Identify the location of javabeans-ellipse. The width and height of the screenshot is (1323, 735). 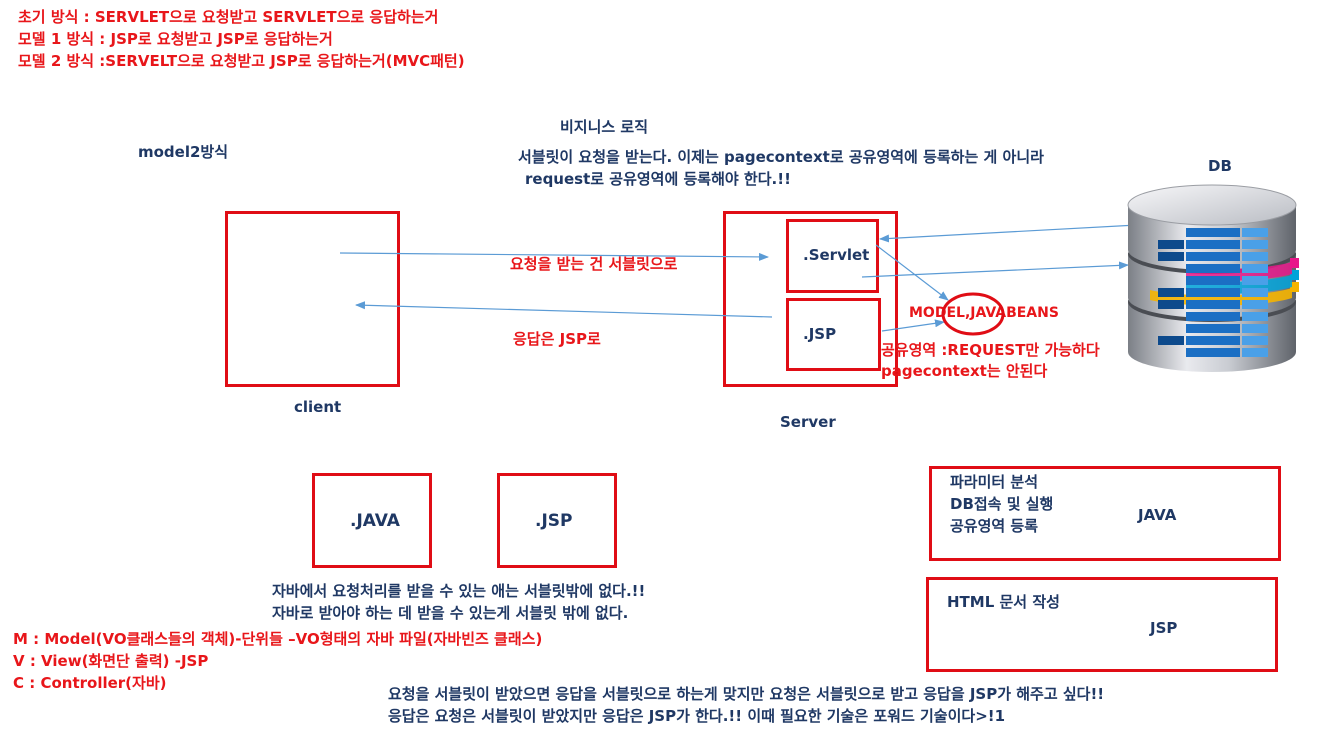
(973, 314).